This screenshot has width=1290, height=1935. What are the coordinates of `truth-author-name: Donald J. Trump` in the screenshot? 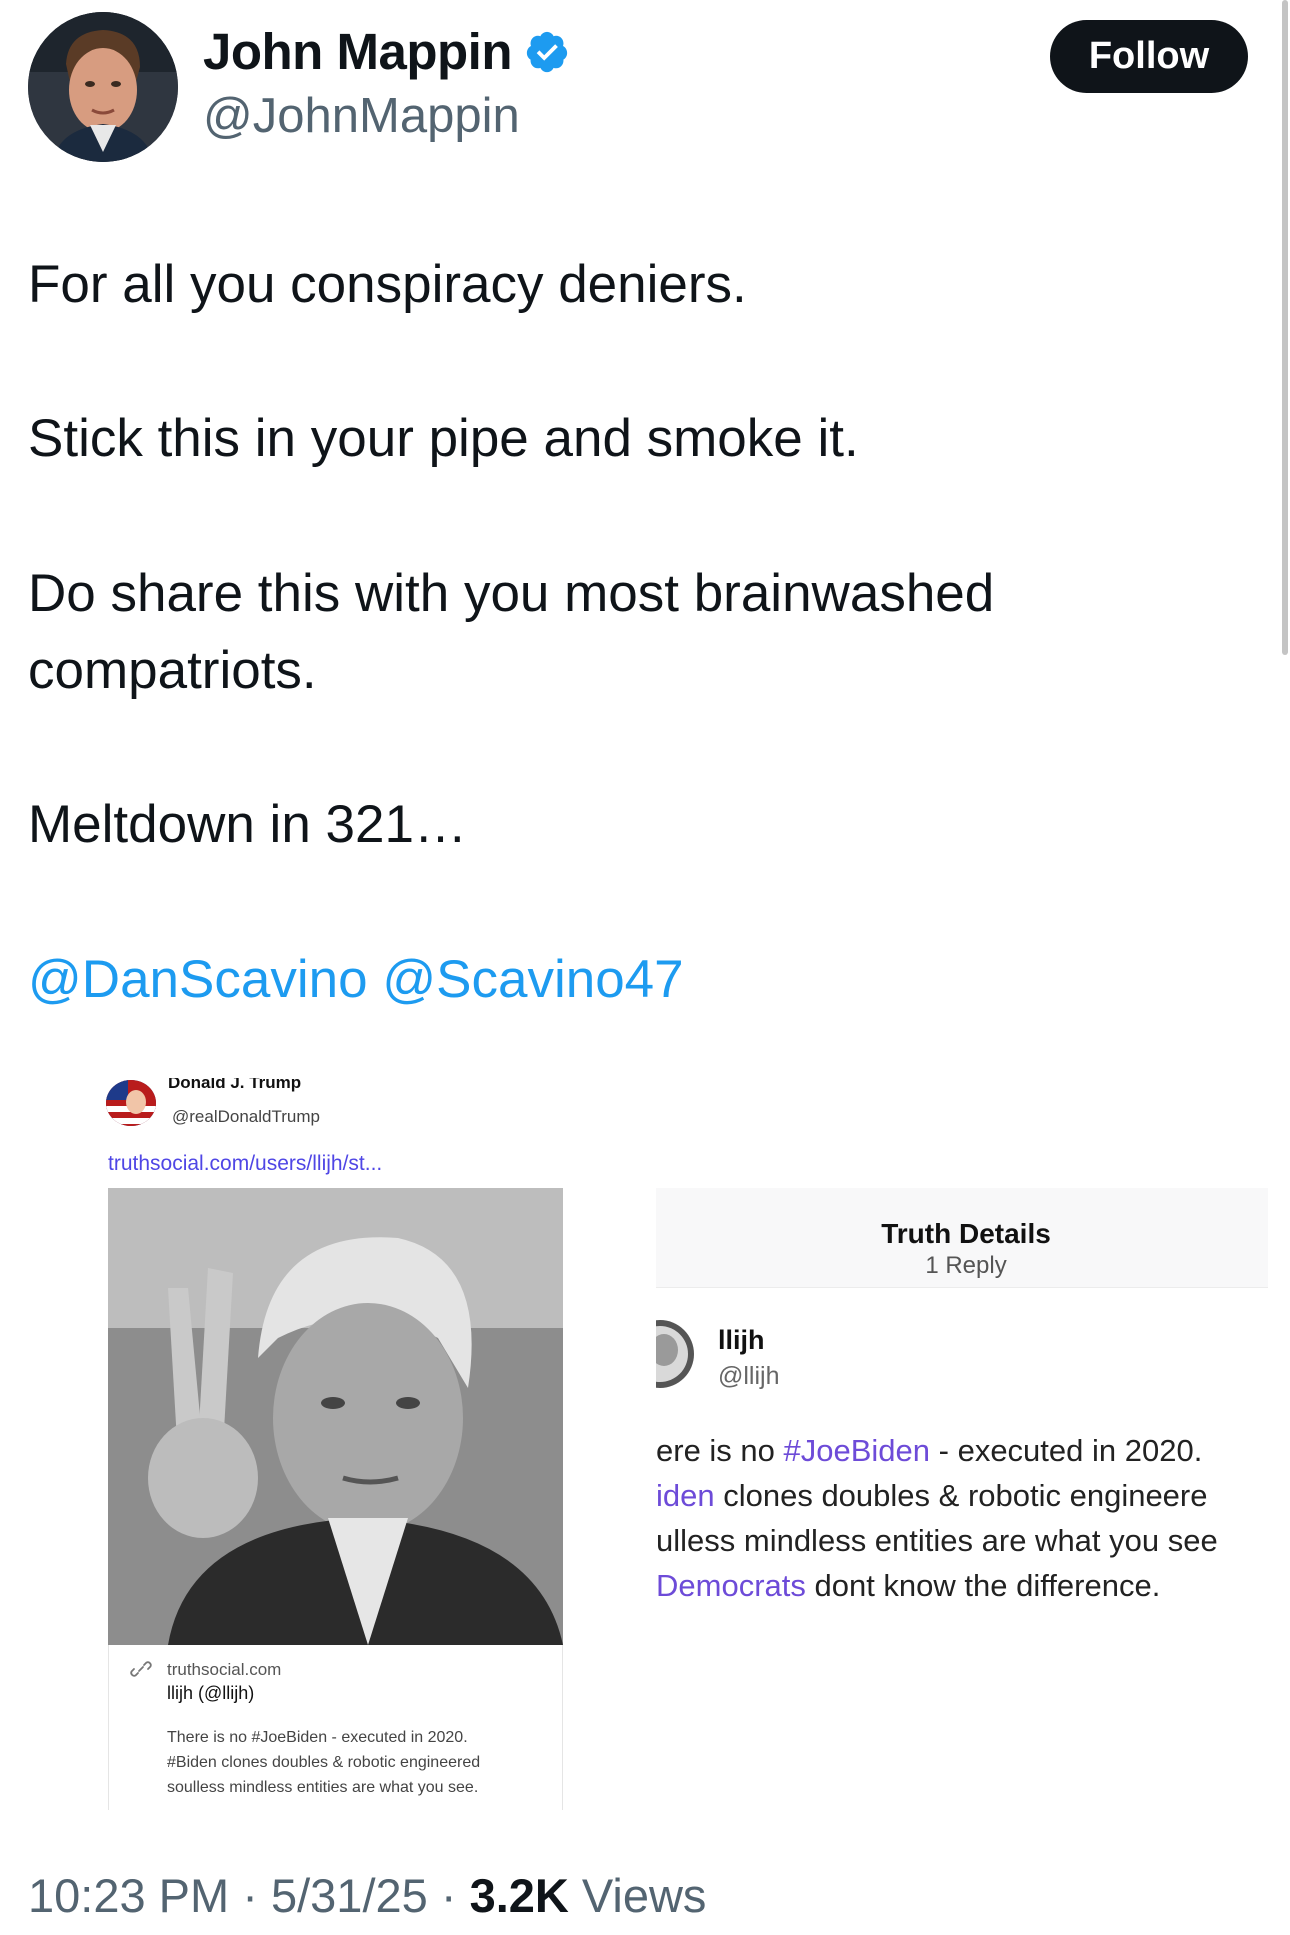 It's located at (235, 1085).